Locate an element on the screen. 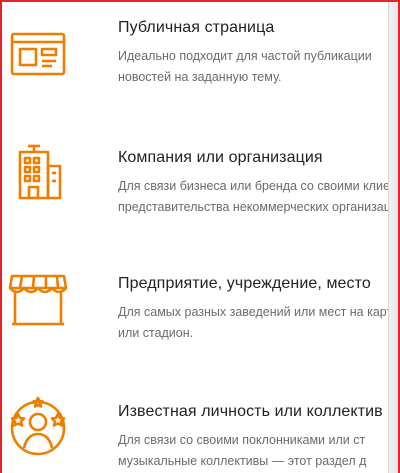 Image resolution: width=400 pixels, height=473 pixels. description-line: музыкальные коллективы — этот раздел д is located at coordinates (242, 461).